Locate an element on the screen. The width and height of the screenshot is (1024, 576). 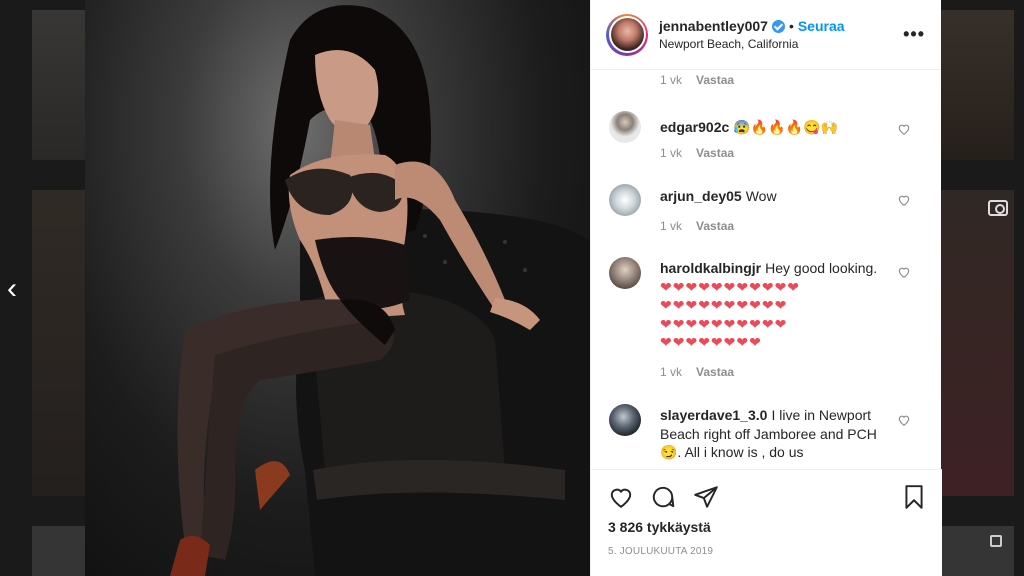
comment-username: slayerdave1_3.0 is located at coordinates (713, 415).